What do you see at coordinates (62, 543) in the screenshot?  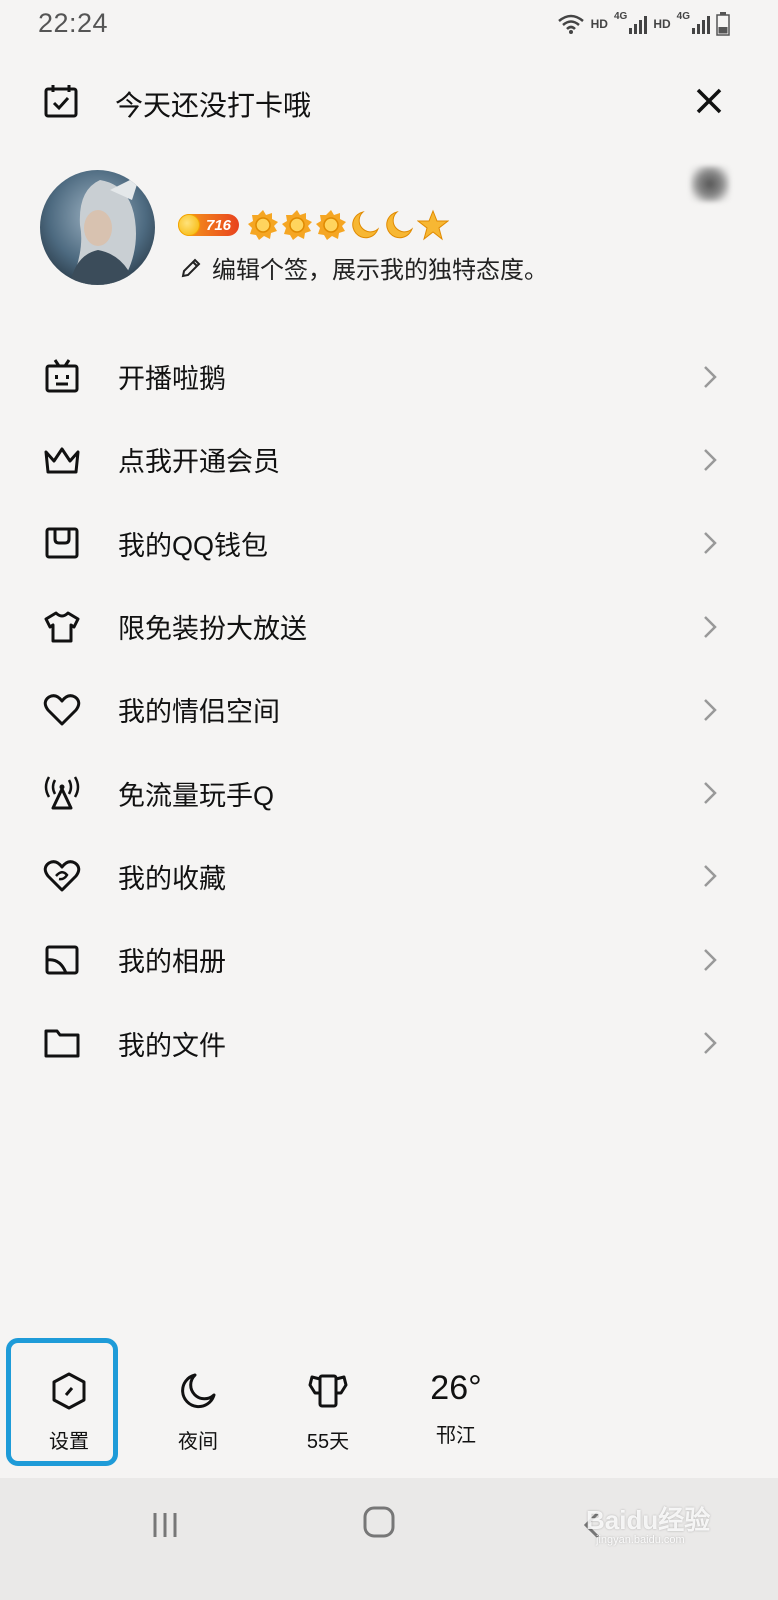 I see `wallet-icon` at bounding box center [62, 543].